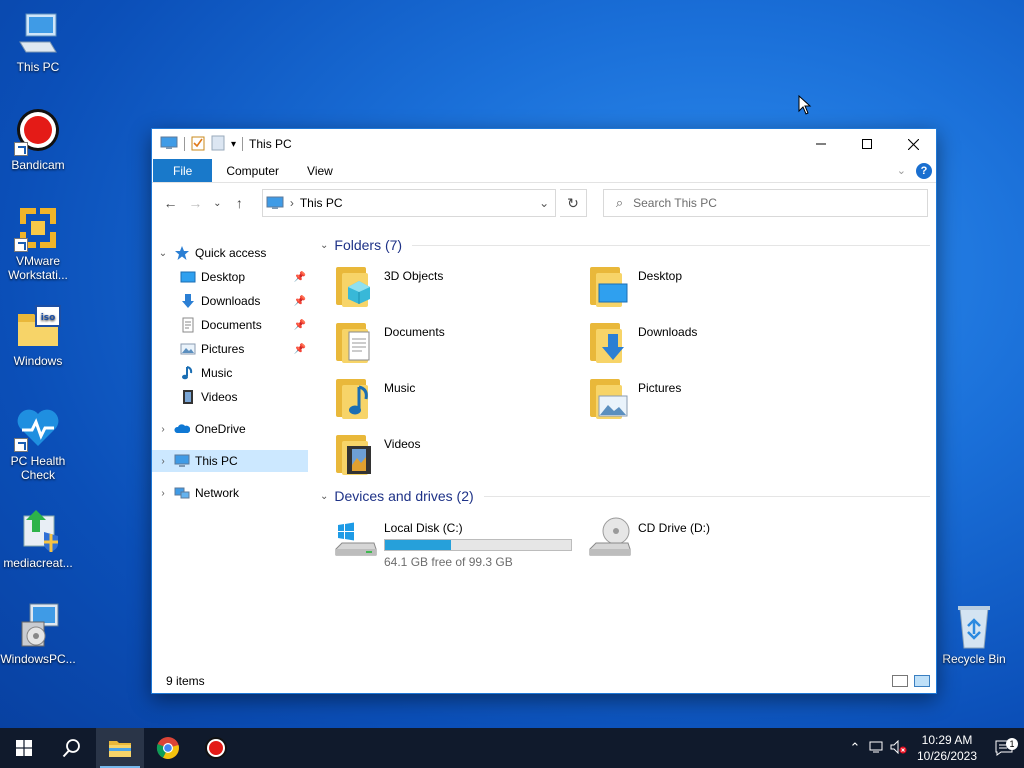  Describe the element at coordinates (544, 203) in the screenshot. I see `address-dropdown-icon: ⌄` at that location.